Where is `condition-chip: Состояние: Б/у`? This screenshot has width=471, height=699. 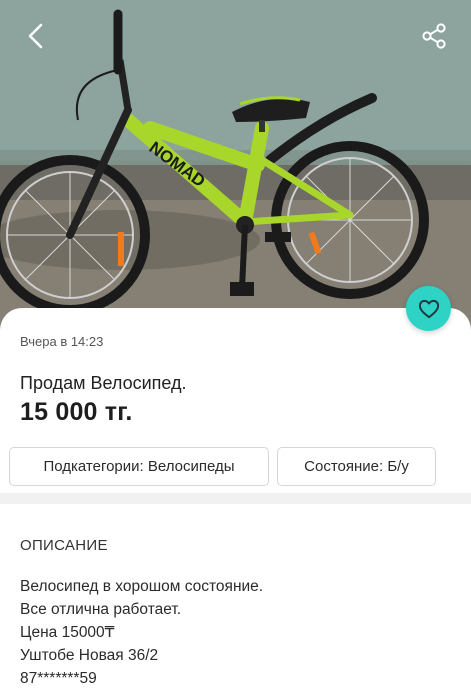 condition-chip: Состояние: Б/у is located at coordinates (356, 466).